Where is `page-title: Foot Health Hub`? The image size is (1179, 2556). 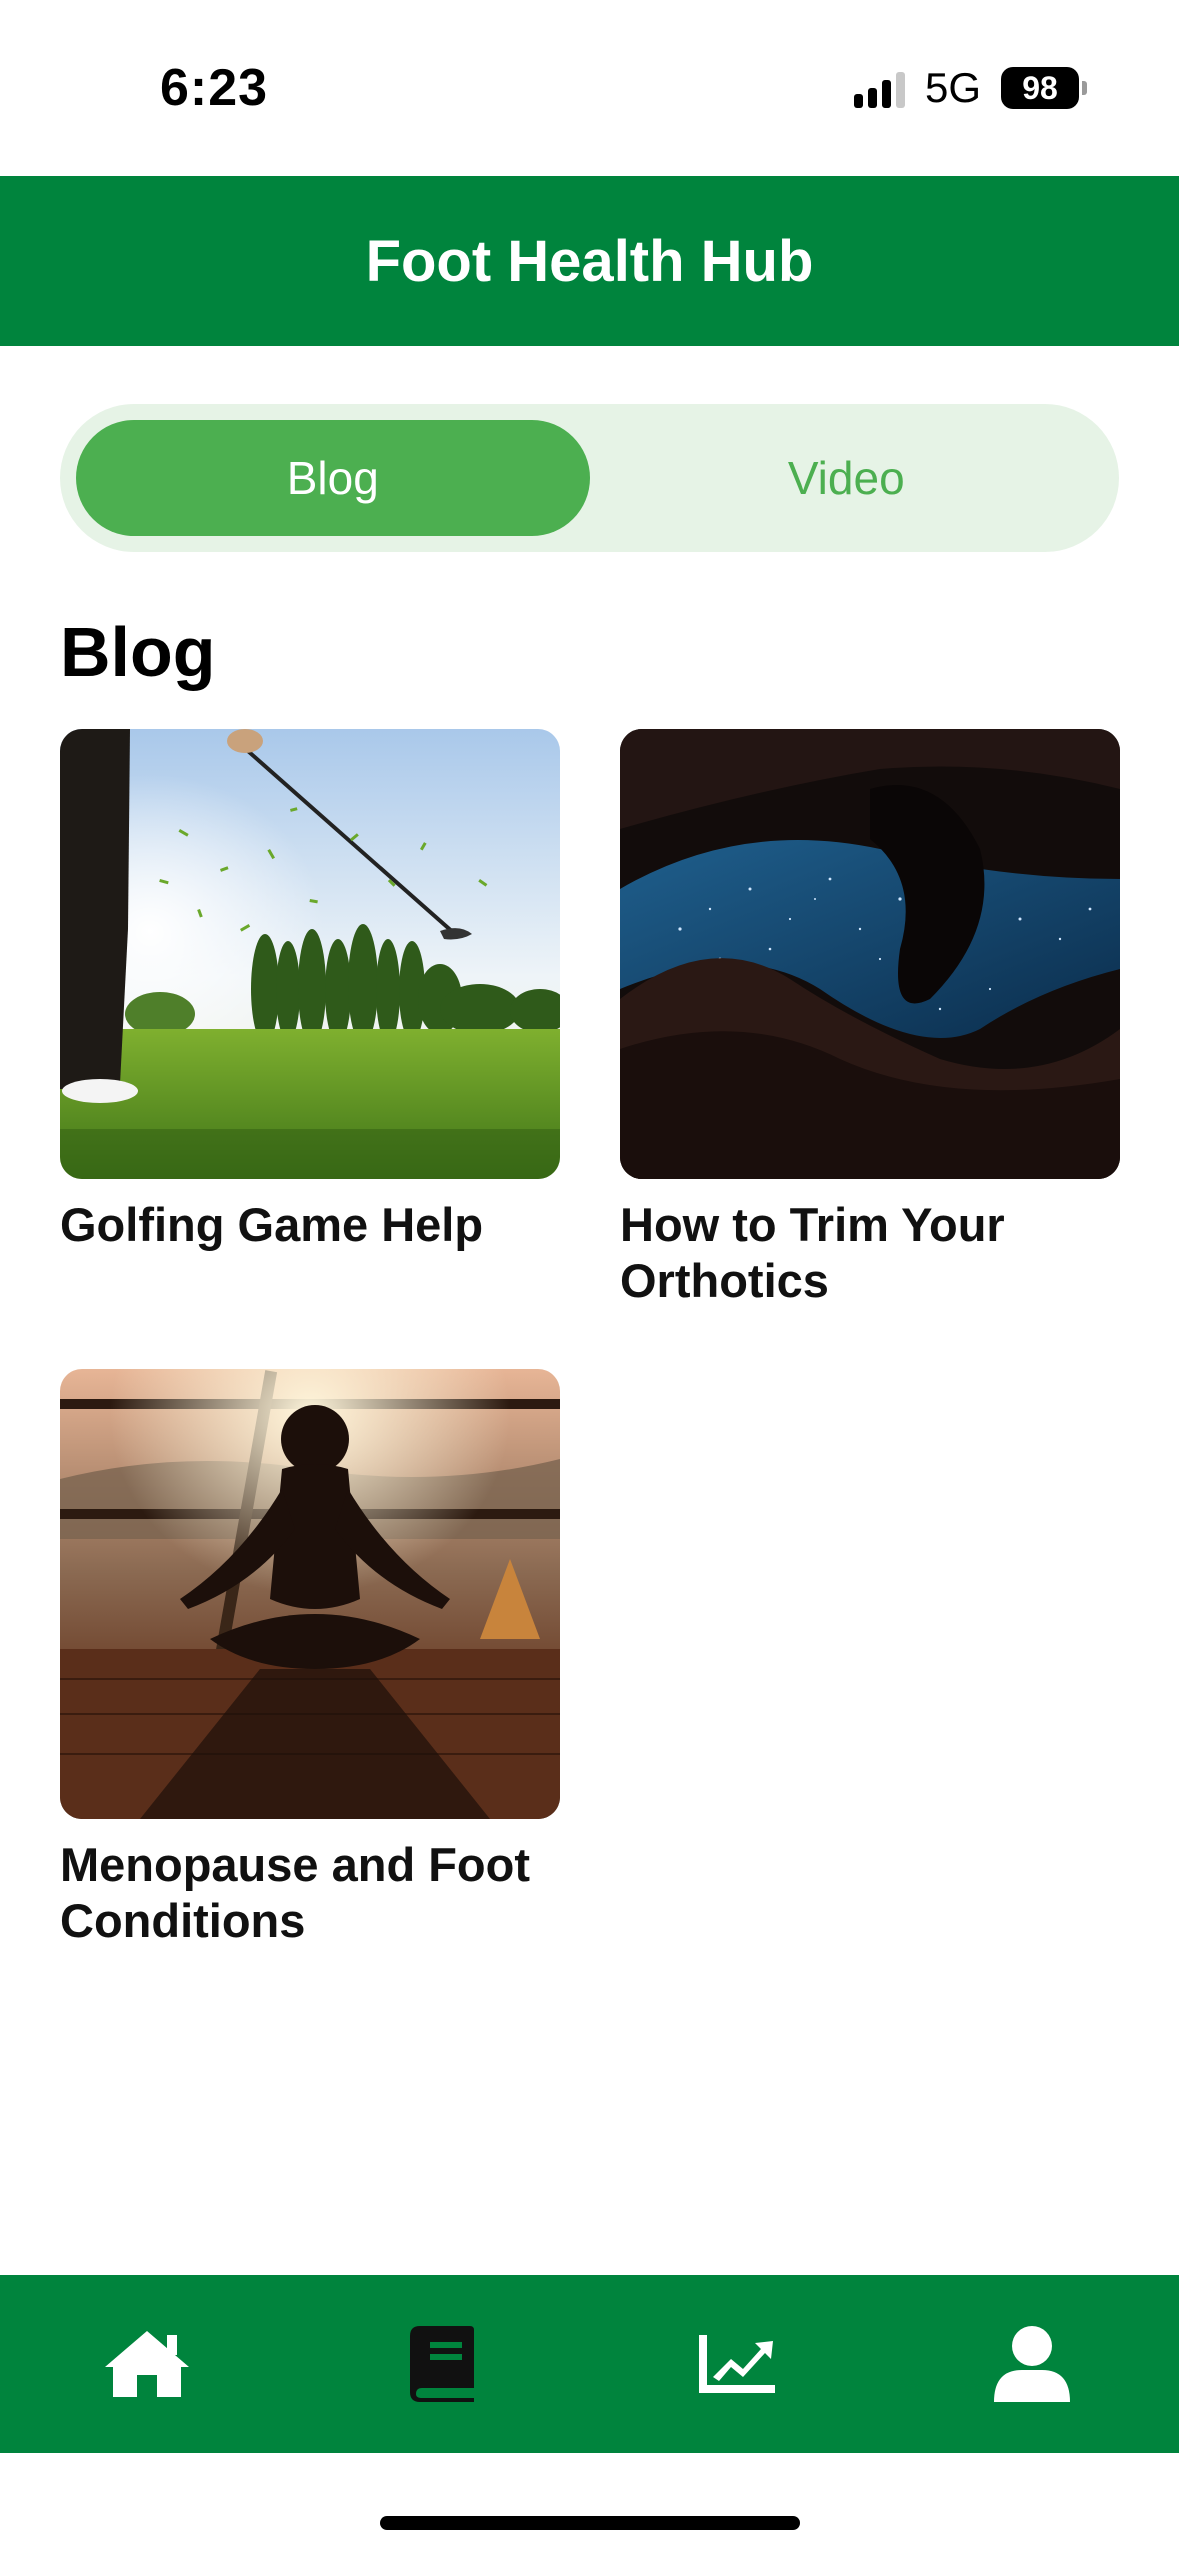 page-title: Foot Health Hub is located at coordinates (589, 261).